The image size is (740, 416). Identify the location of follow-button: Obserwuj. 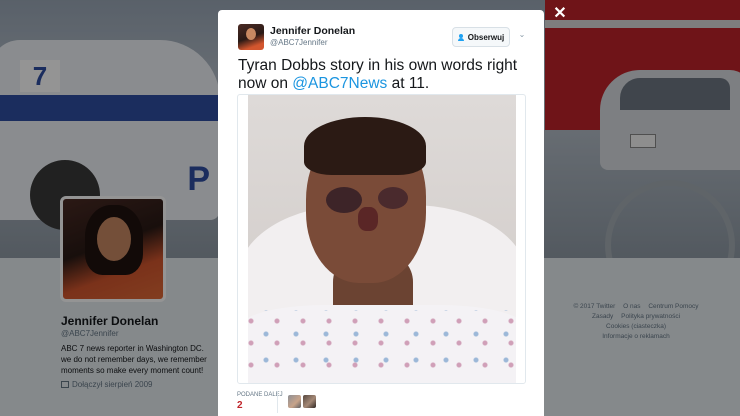
(481, 37).